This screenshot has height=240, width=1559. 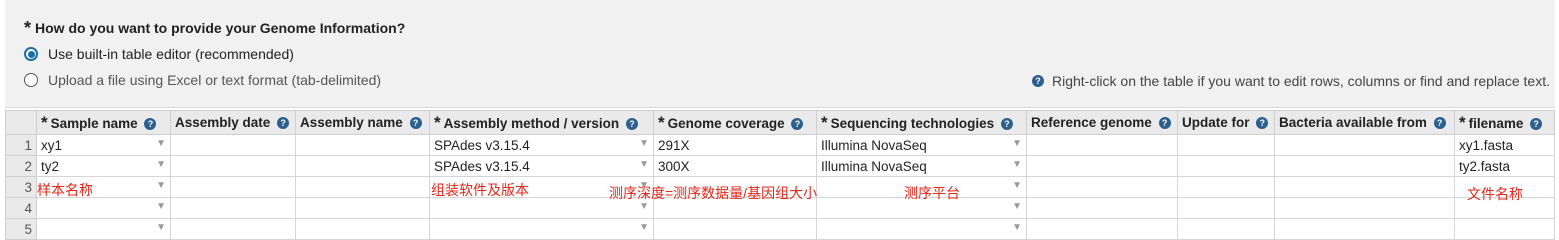 What do you see at coordinates (1504, 122) in the screenshot?
I see `col-header-filename: * filename ?` at bounding box center [1504, 122].